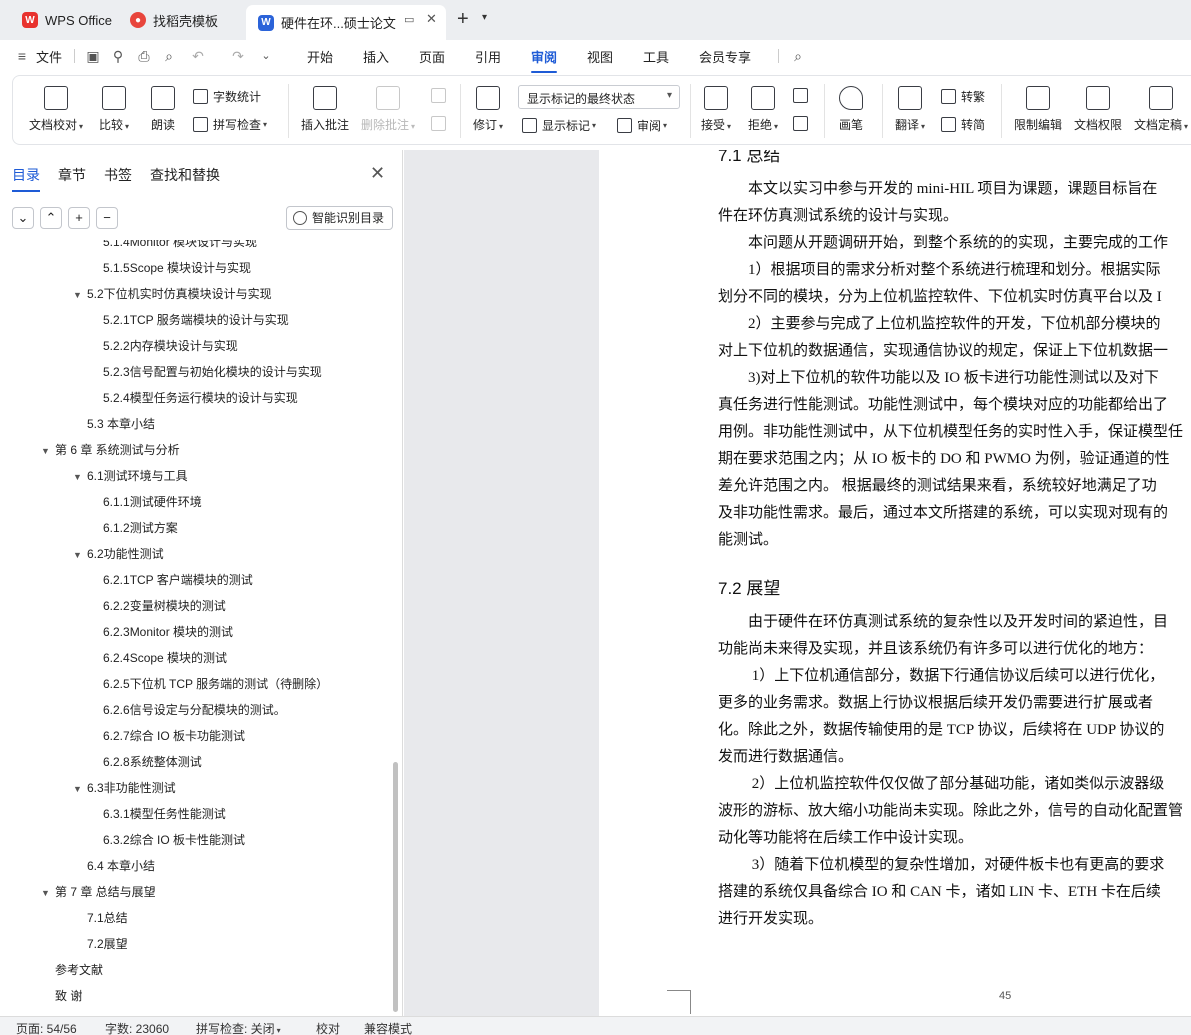  Describe the element at coordinates (118, 555) in the screenshot. I see `toc-item: ▼ 6.2功能性测试` at that location.